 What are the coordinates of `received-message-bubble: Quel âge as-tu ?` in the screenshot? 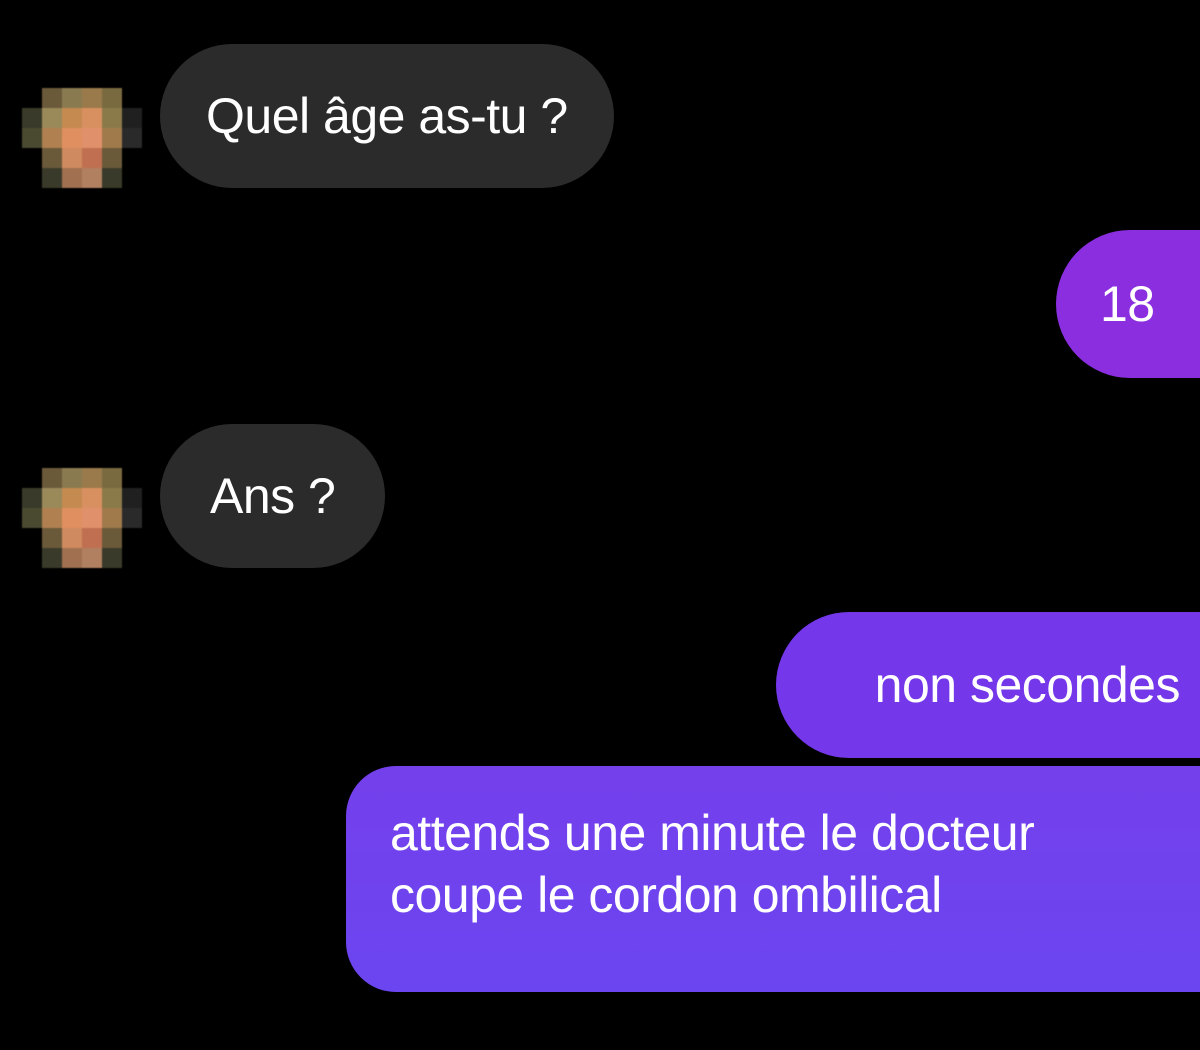 It's located at (387, 116).